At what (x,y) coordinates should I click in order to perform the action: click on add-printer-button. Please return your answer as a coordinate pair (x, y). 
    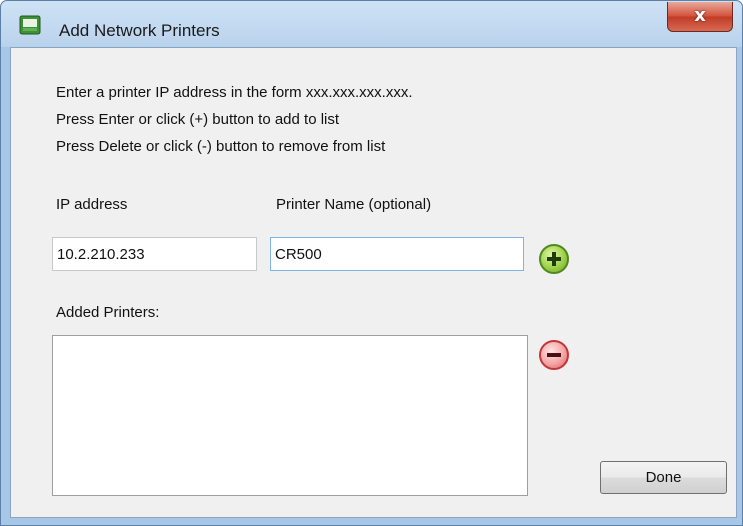
    Looking at the image, I should click on (554, 259).